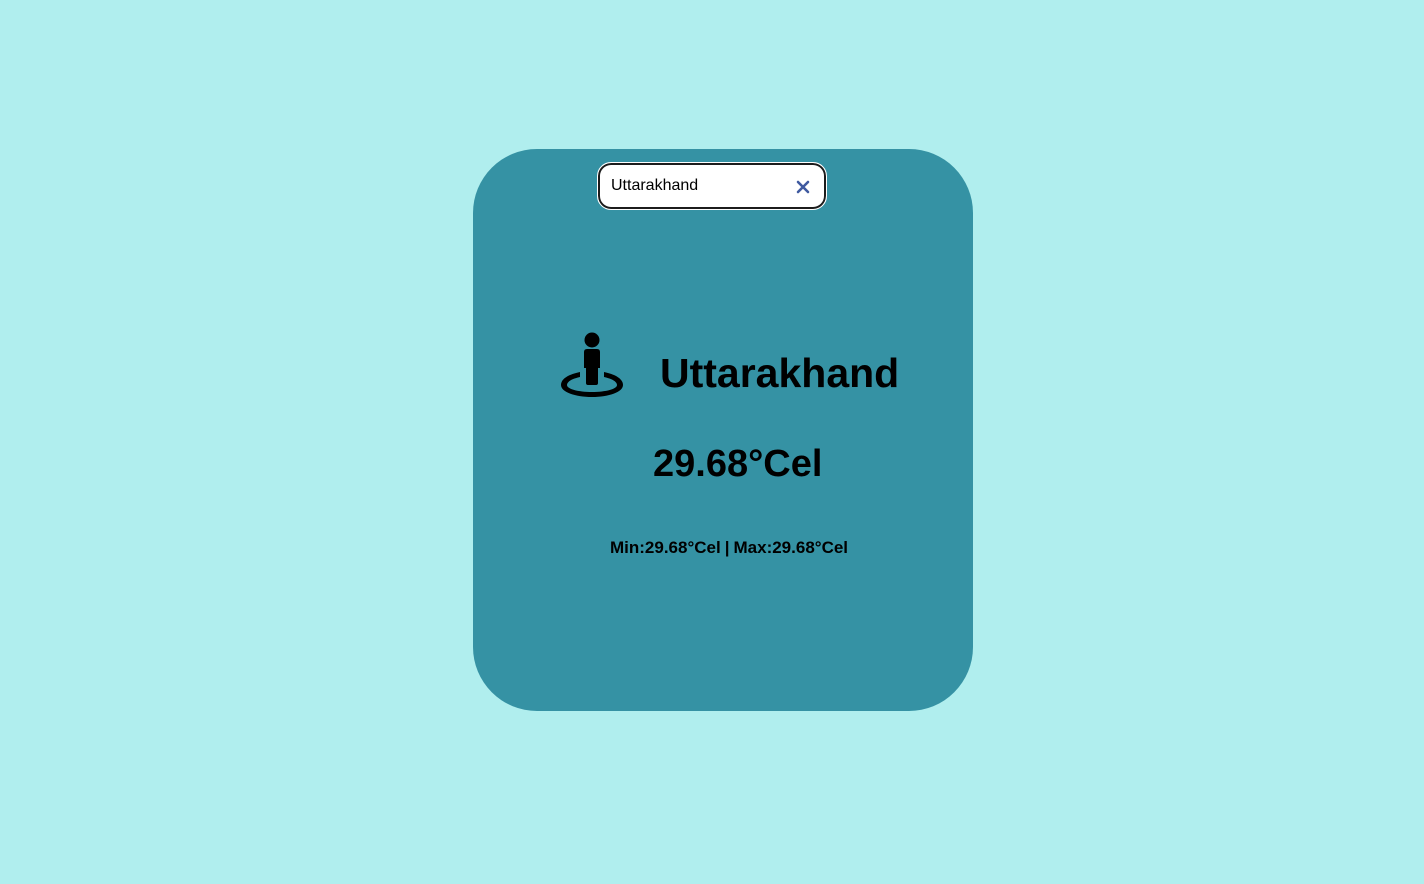 The width and height of the screenshot is (1424, 884). What do you see at coordinates (698, 186) in the screenshot?
I see `search-input` at bounding box center [698, 186].